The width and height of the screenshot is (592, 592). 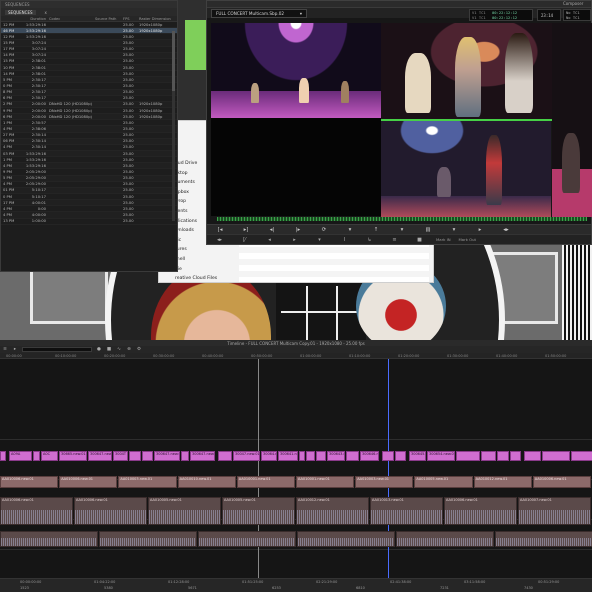 What do you see at coordinates (344, 240) in the screenshot?
I see `viewer-control-button: Ⅰ` at bounding box center [344, 240].